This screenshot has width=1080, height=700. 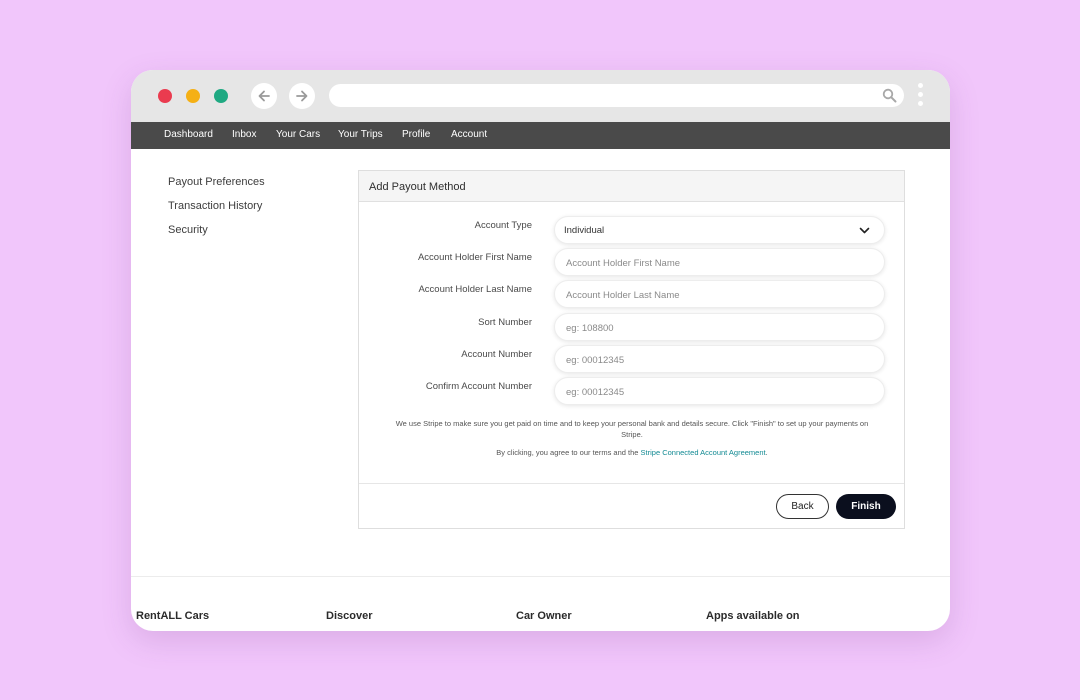 What do you see at coordinates (716, 295) in the screenshot?
I see `last-name-input` at bounding box center [716, 295].